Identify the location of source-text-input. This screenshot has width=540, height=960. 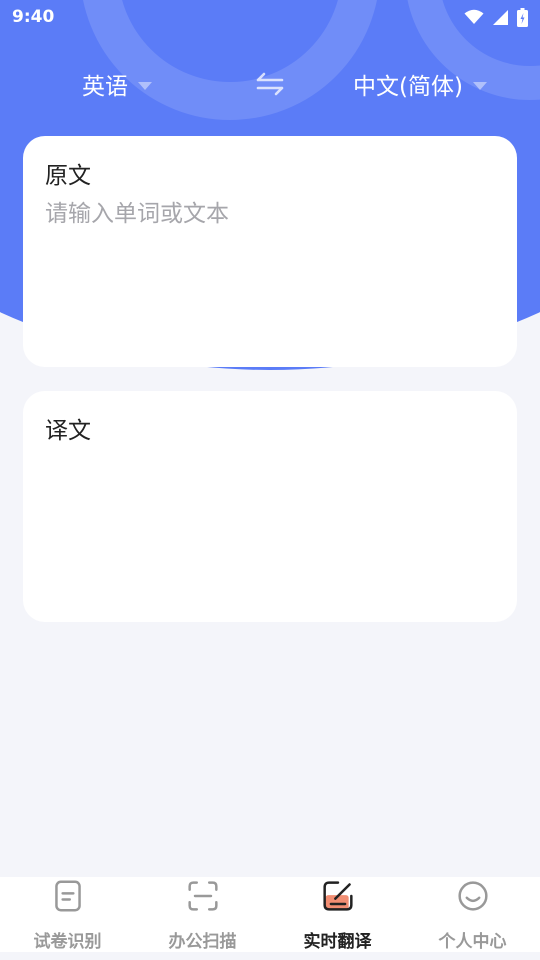
(270, 269).